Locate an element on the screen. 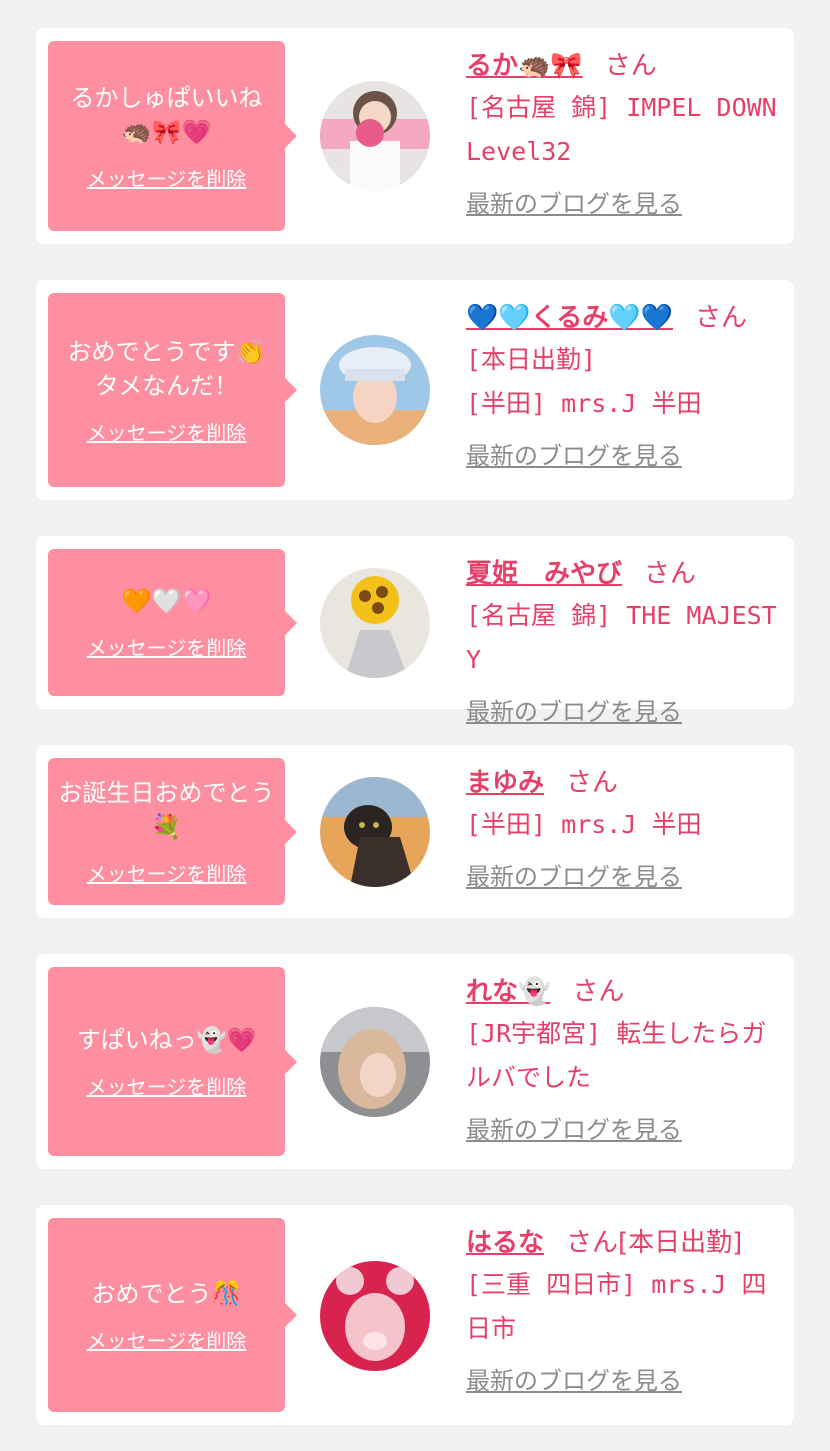 This screenshot has width=830, height=1451. cast-name-line: 夏姫 みやび さん is located at coordinates (626, 574).